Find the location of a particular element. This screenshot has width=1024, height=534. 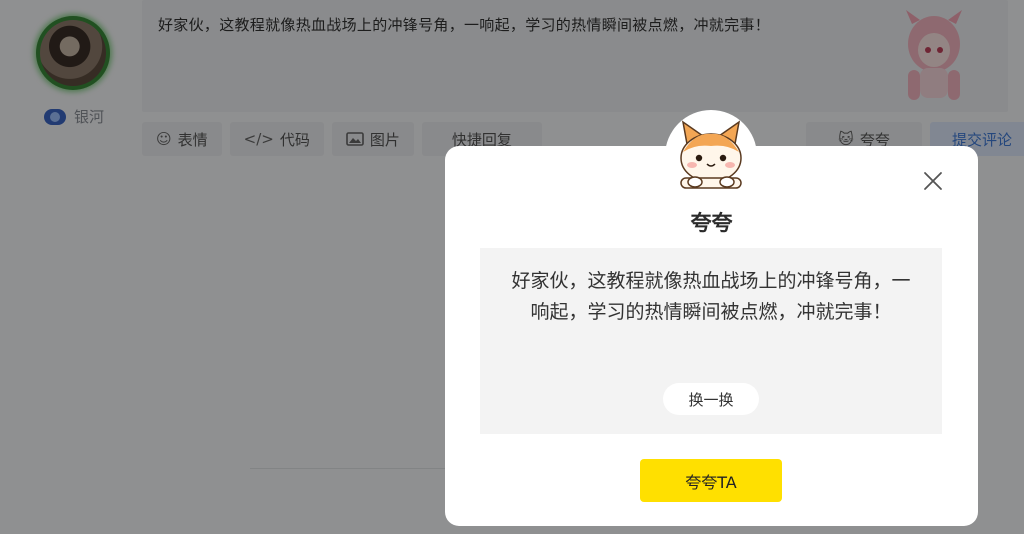

modal-title: 夸夸 is located at coordinates (711, 223).